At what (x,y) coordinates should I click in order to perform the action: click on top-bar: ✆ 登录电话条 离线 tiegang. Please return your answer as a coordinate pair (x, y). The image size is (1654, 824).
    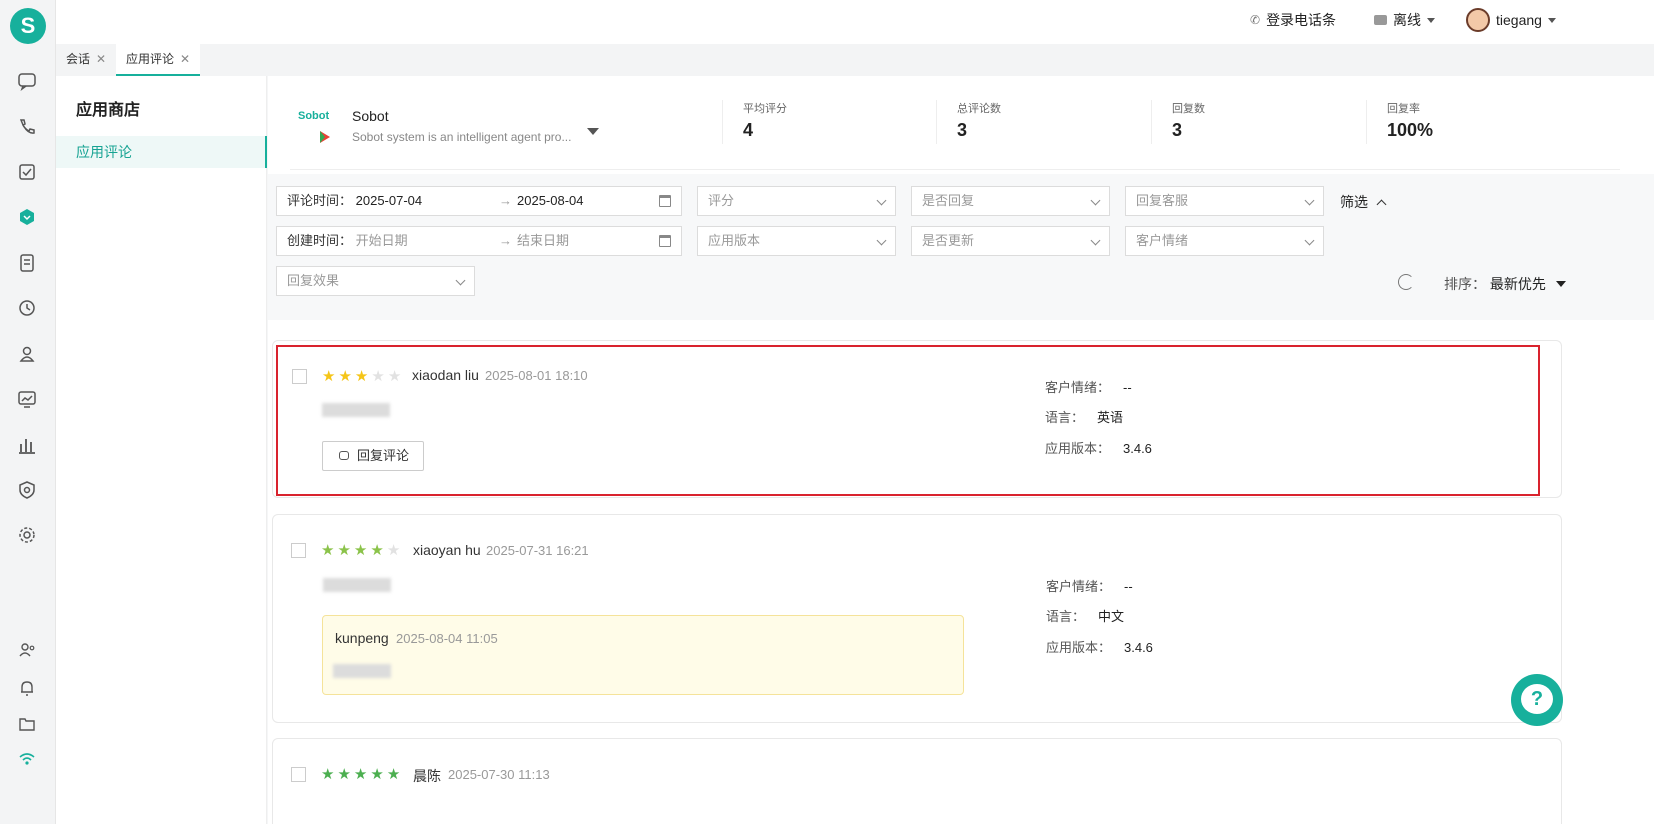
    Looking at the image, I should click on (855, 22).